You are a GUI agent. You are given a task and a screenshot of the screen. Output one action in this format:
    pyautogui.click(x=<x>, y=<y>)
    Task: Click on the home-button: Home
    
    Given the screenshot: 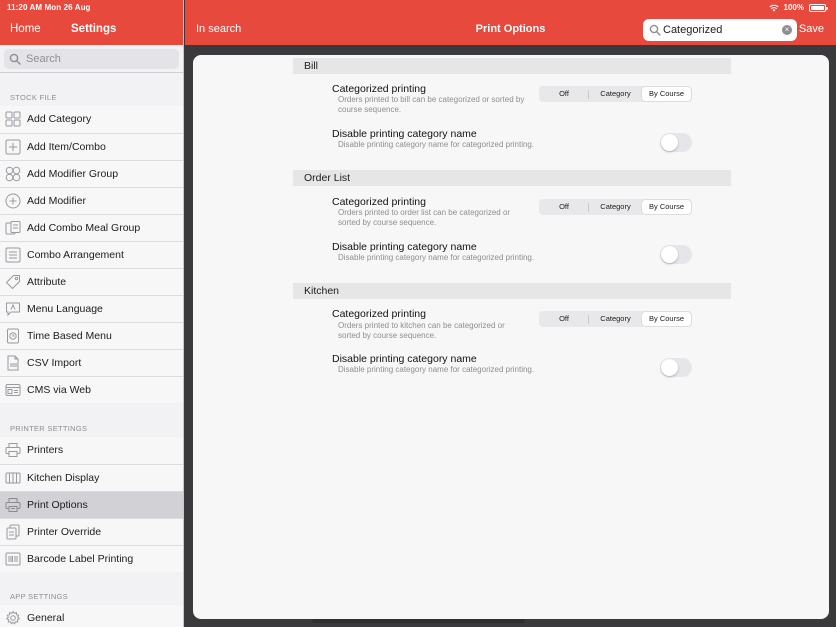 What is the action you would take?
    pyautogui.click(x=25, y=29)
    